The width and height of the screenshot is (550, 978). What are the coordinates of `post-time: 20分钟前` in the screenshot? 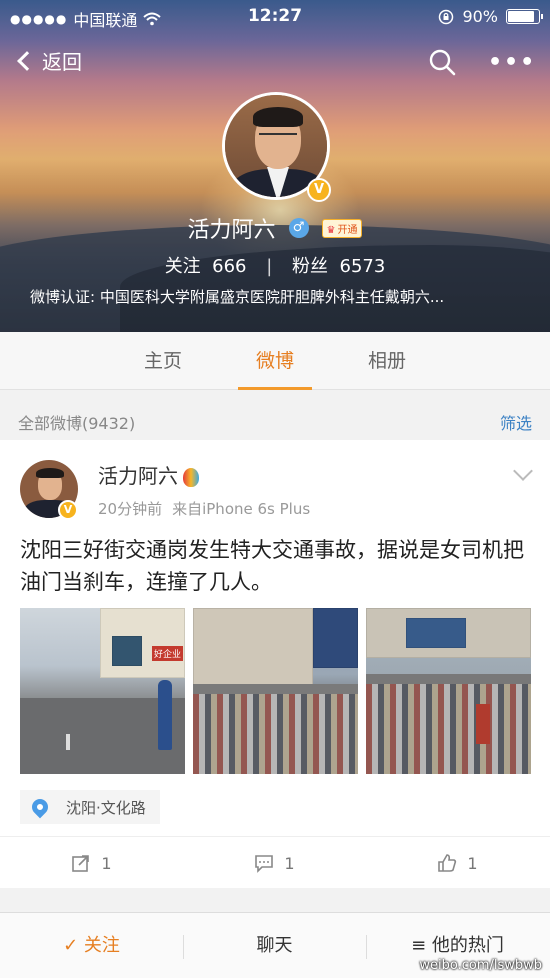 It's located at (130, 509).